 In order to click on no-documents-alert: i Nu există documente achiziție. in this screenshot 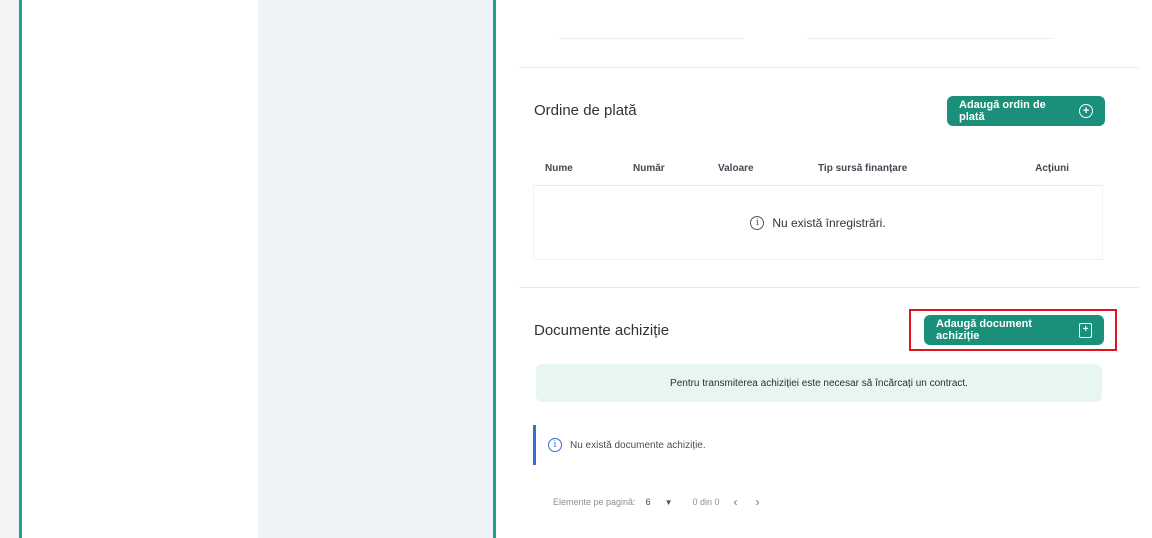, I will do `click(818, 445)`.